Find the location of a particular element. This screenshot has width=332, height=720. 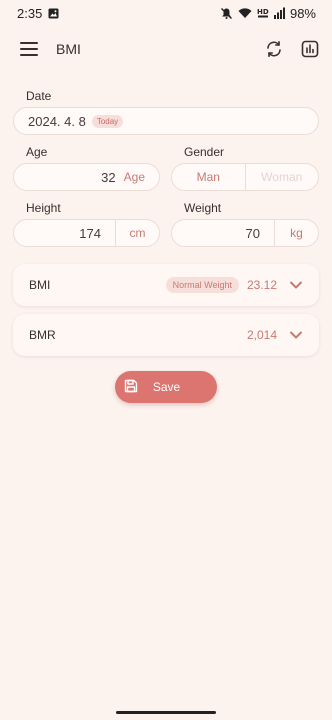

age-label: Age is located at coordinates (37, 152).